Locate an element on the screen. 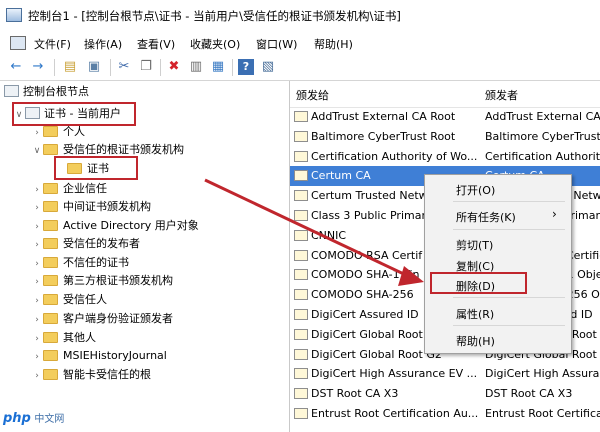  annotation-arrow is located at coordinates (314, 232).